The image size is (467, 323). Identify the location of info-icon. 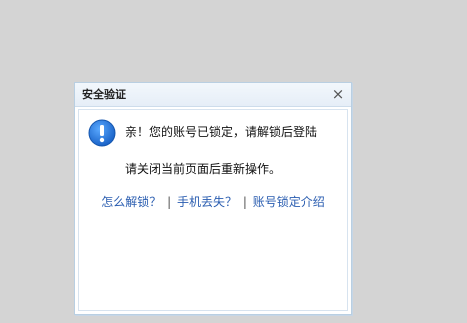
(102, 133).